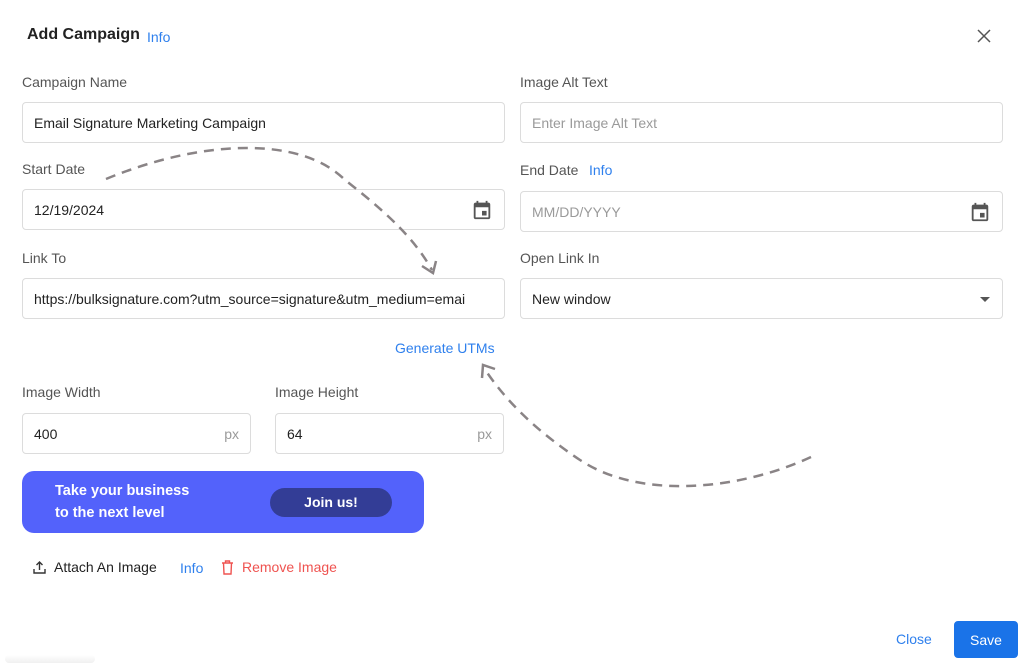 The width and height of the screenshot is (1024, 664). Describe the element at coordinates (560, 258) in the screenshot. I see `open-link-in-label: Open Link In` at that location.